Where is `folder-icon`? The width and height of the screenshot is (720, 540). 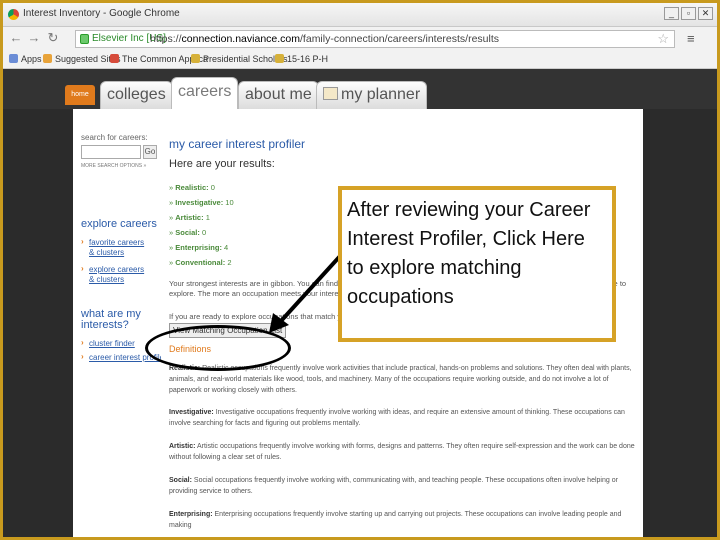 folder-icon is located at coordinates (279, 58).